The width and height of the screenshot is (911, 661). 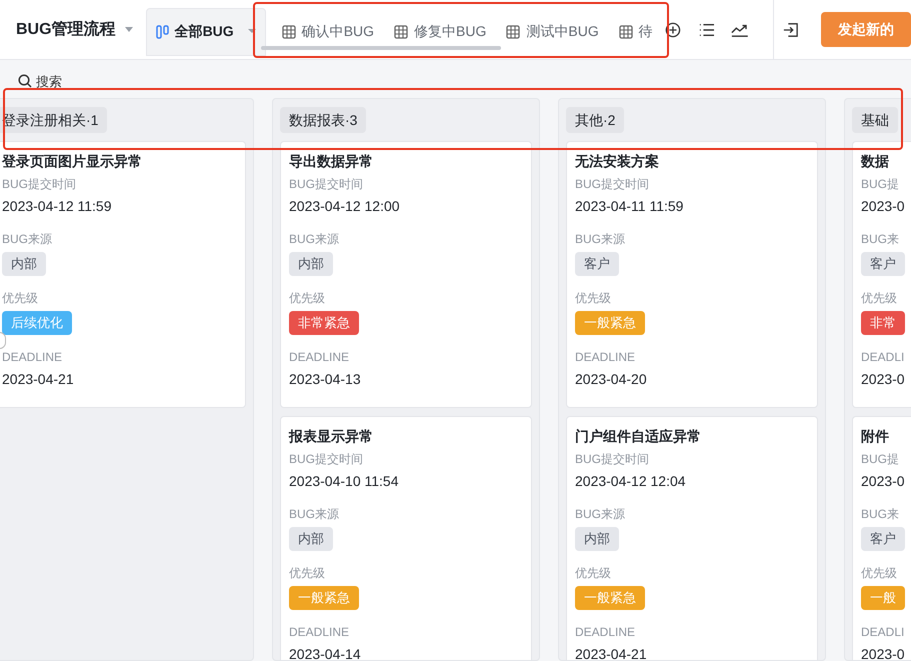 I want to click on bug-card: 报表显示异常 BUG提交时间 2023-04-10 11:54 BUG来源 内部 优先级 一般紧急 DEADLINE 2023-04-14, so click(x=406, y=538).